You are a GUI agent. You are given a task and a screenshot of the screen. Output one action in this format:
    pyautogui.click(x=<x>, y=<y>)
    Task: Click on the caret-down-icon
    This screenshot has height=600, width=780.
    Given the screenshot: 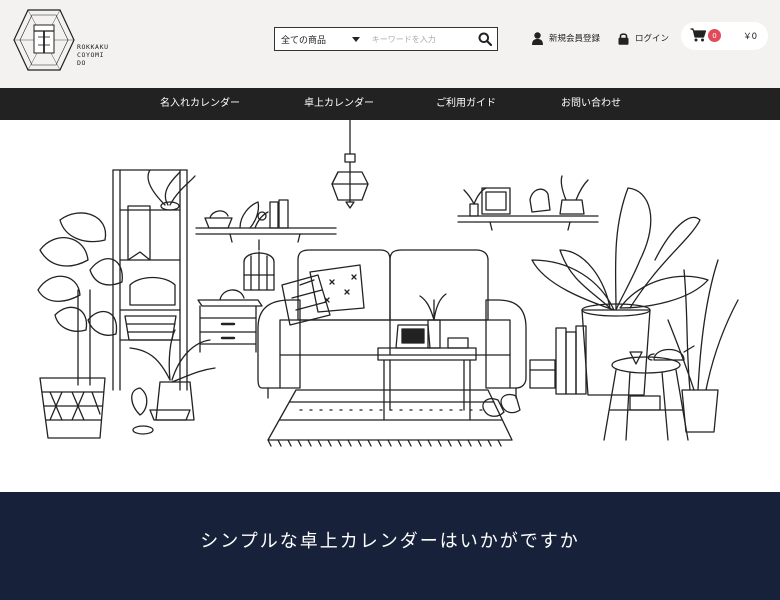 What is the action you would take?
    pyautogui.click(x=355, y=39)
    